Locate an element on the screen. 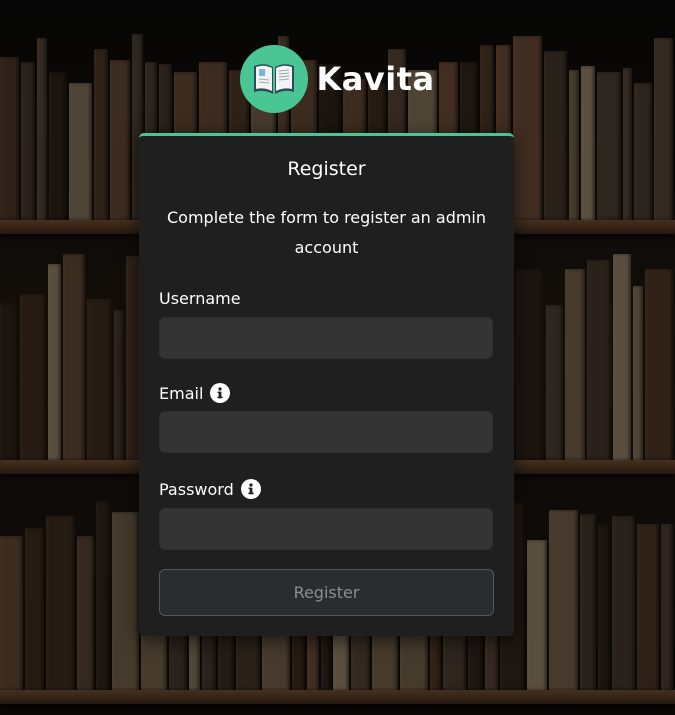  form-title: Register is located at coordinates (326, 169).